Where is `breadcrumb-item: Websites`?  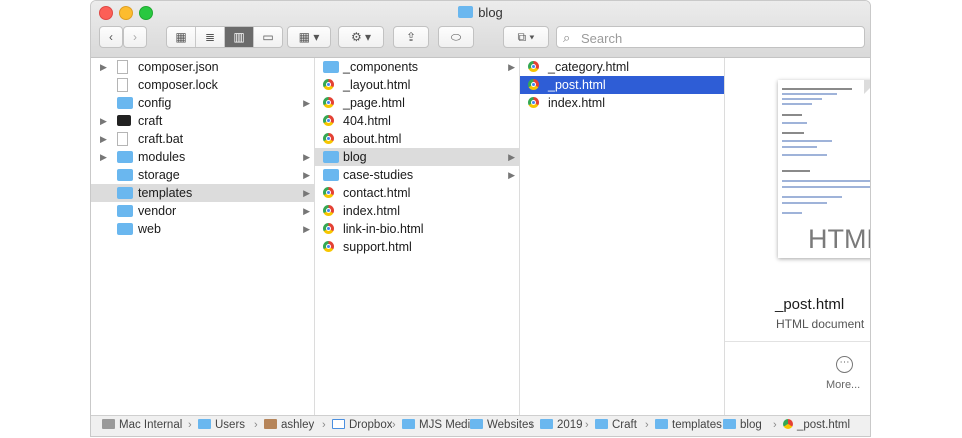 breadcrumb-item: Websites is located at coordinates (502, 425).